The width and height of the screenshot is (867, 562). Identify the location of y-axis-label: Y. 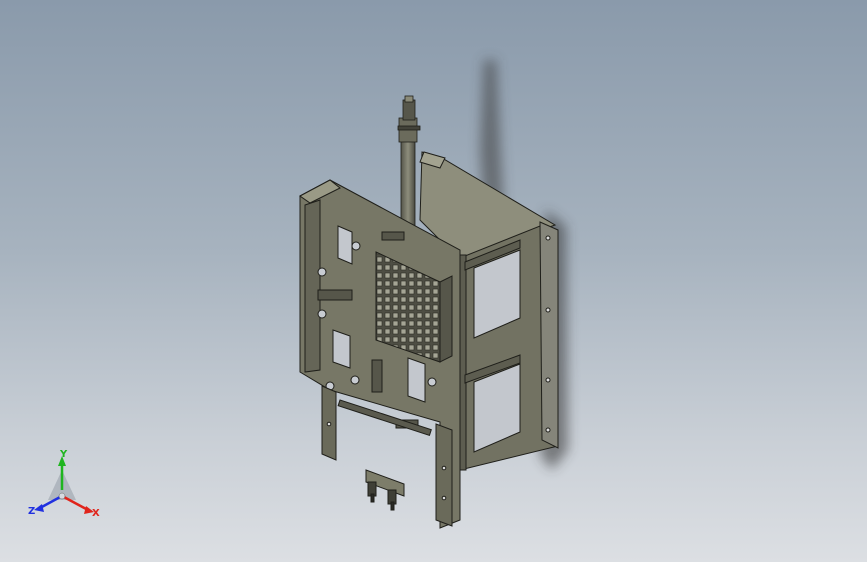
(63, 454).